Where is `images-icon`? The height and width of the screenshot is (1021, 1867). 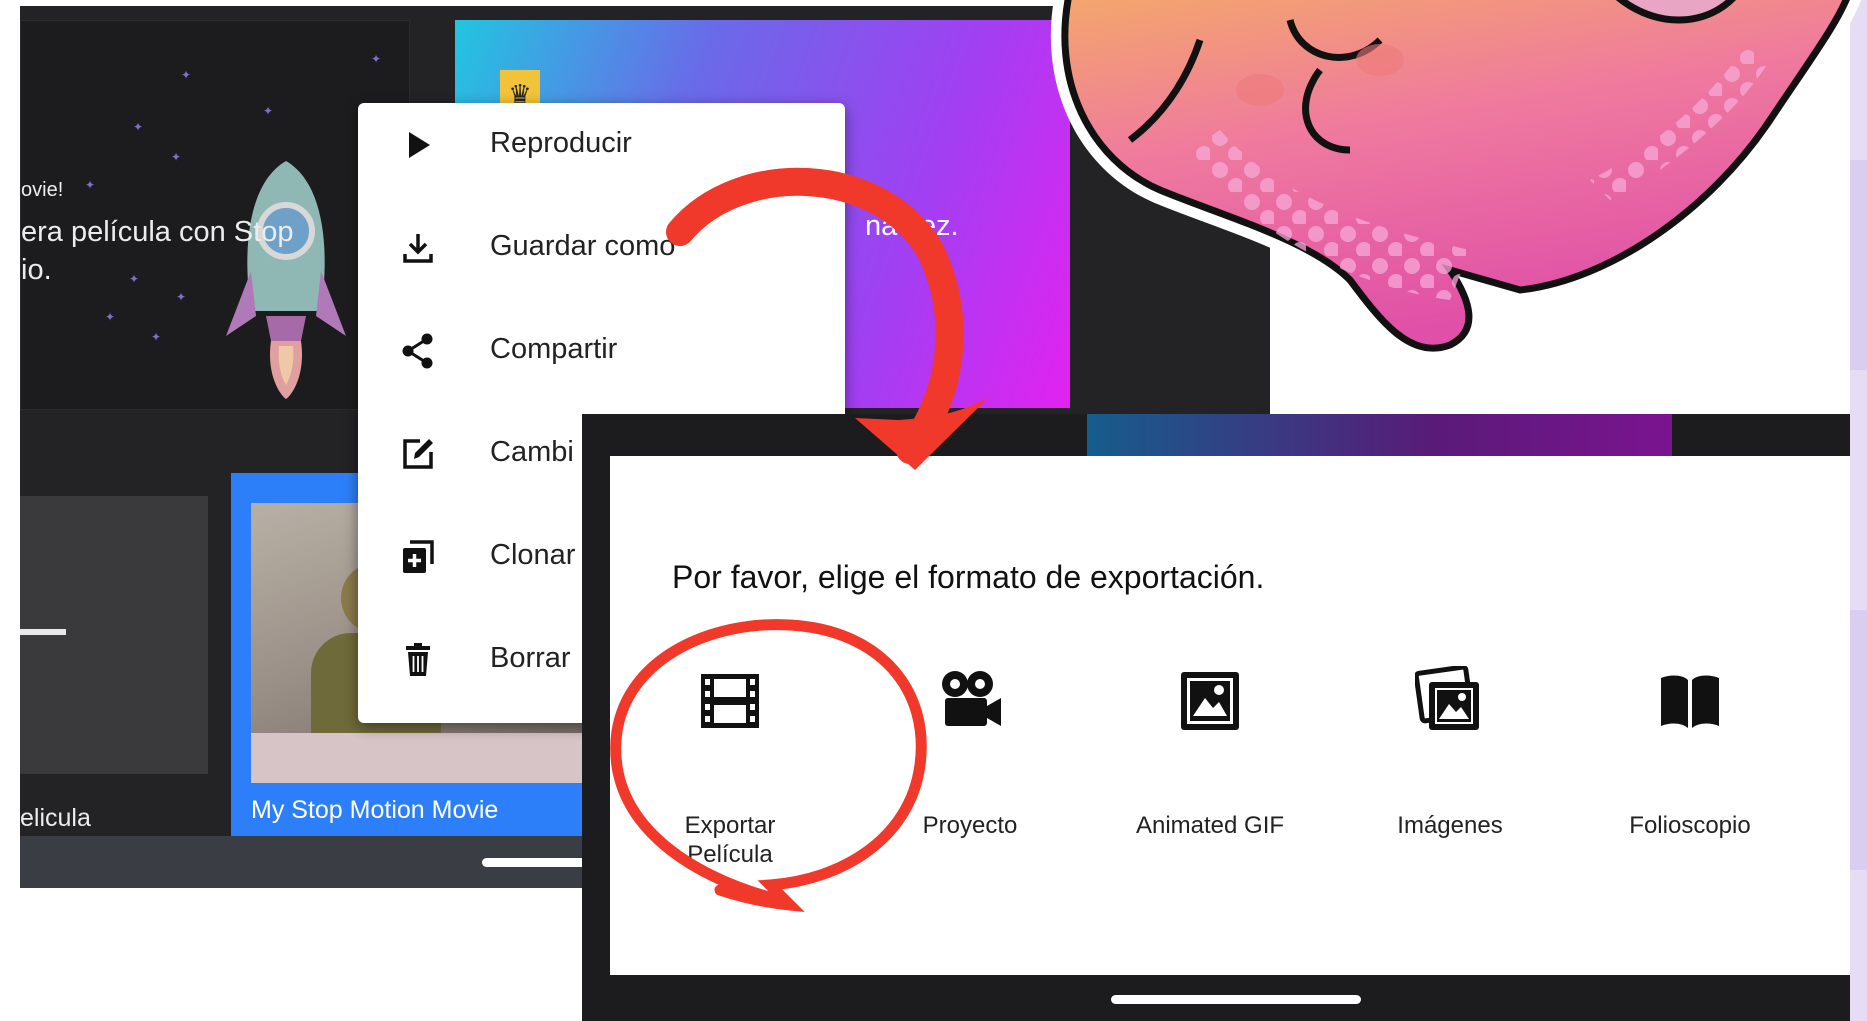
images-icon is located at coordinates (1447, 698).